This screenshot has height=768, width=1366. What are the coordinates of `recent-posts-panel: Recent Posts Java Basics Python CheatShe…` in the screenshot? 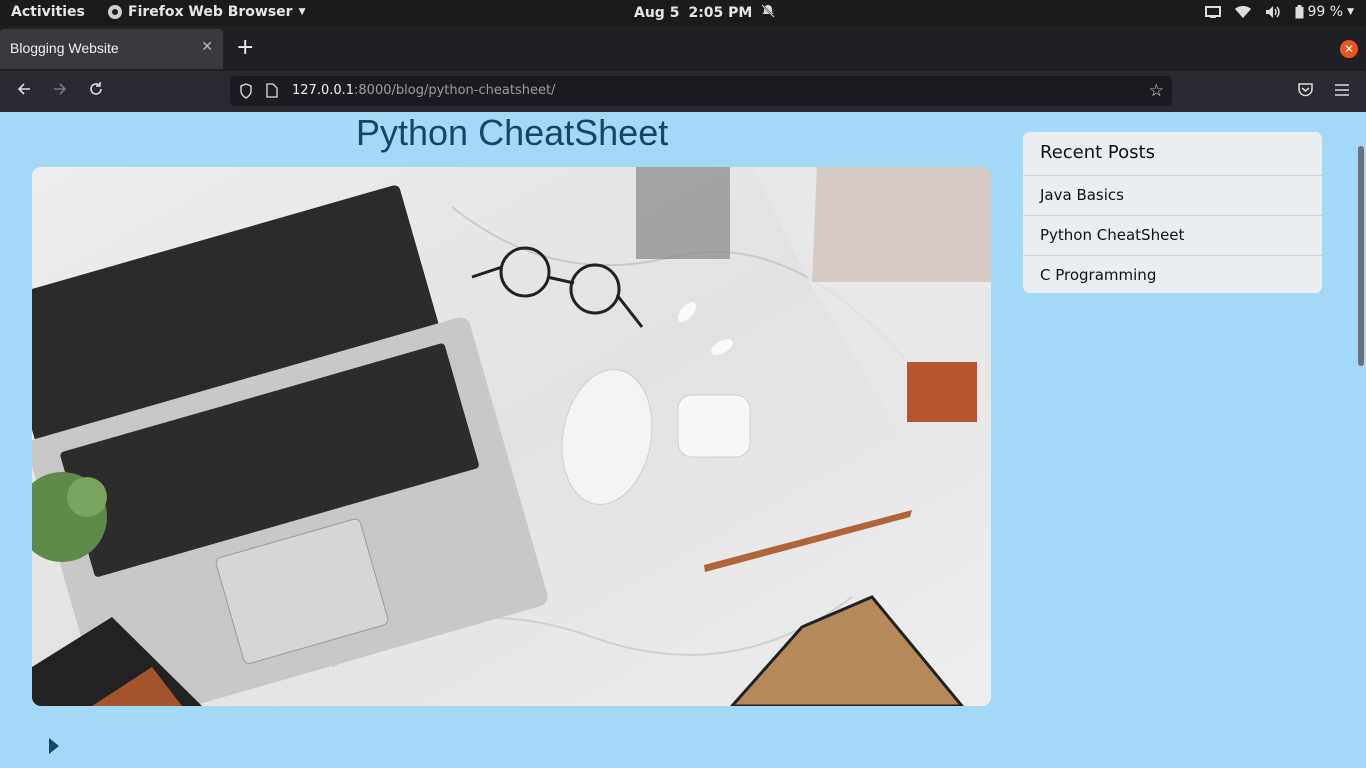 It's located at (1172, 212).